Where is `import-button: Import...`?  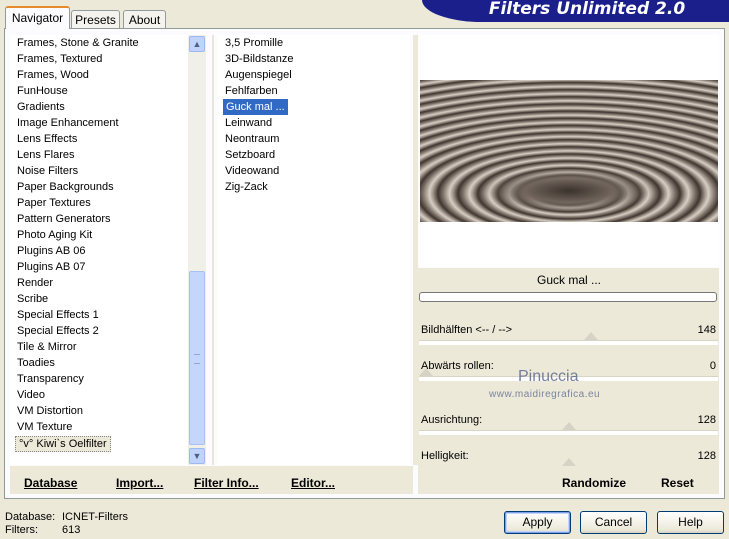 import-button: Import... is located at coordinates (139, 483).